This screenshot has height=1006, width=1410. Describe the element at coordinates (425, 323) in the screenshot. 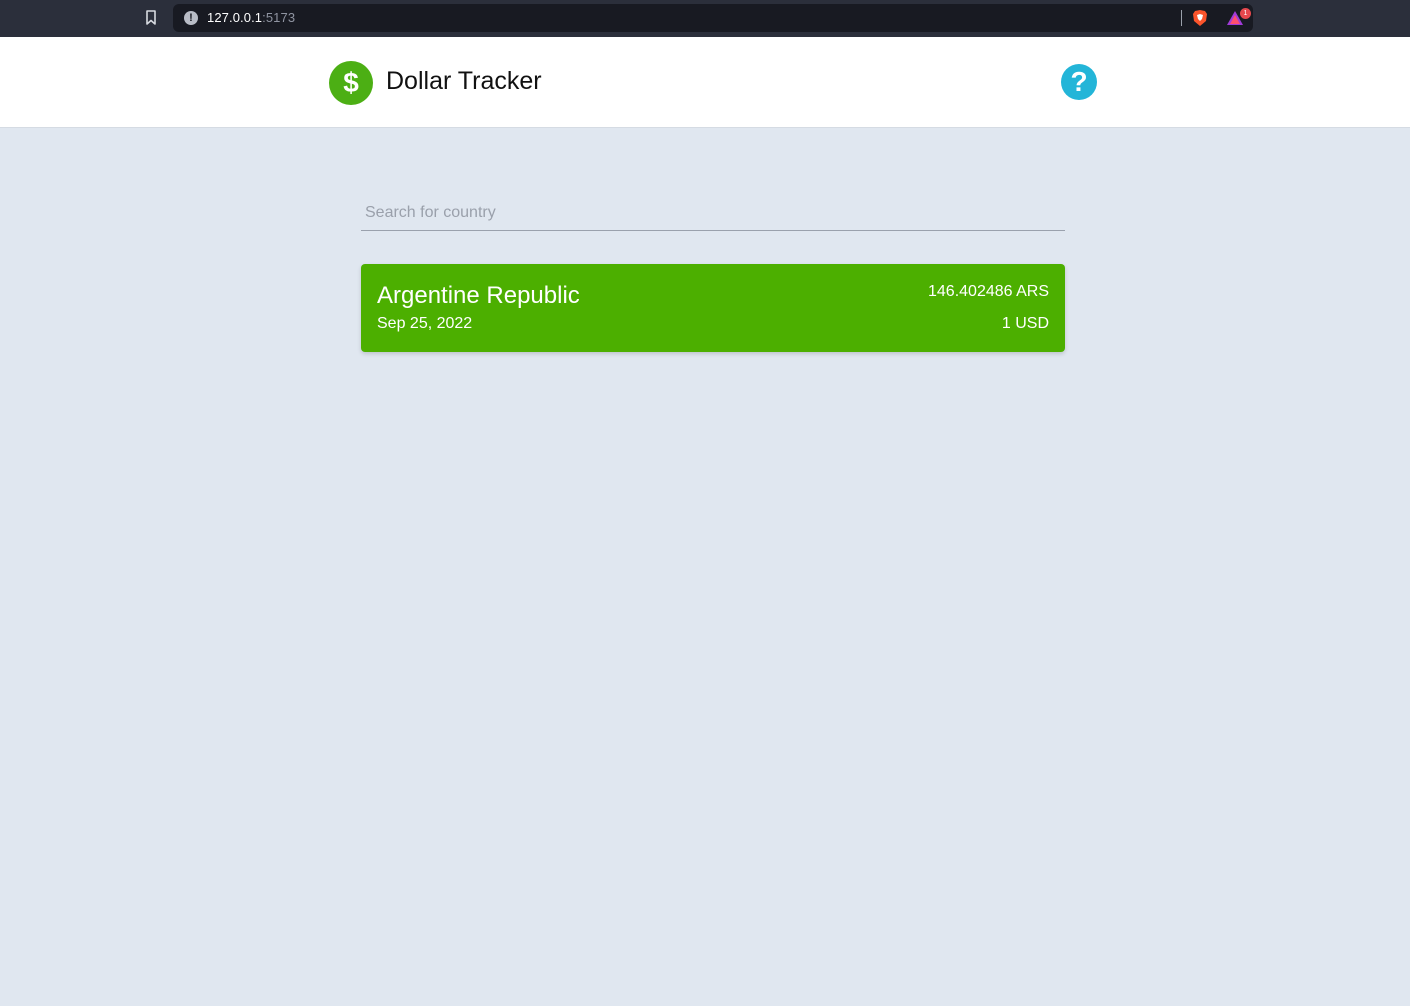

I see `card-date: Sep 25, 2022` at that location.